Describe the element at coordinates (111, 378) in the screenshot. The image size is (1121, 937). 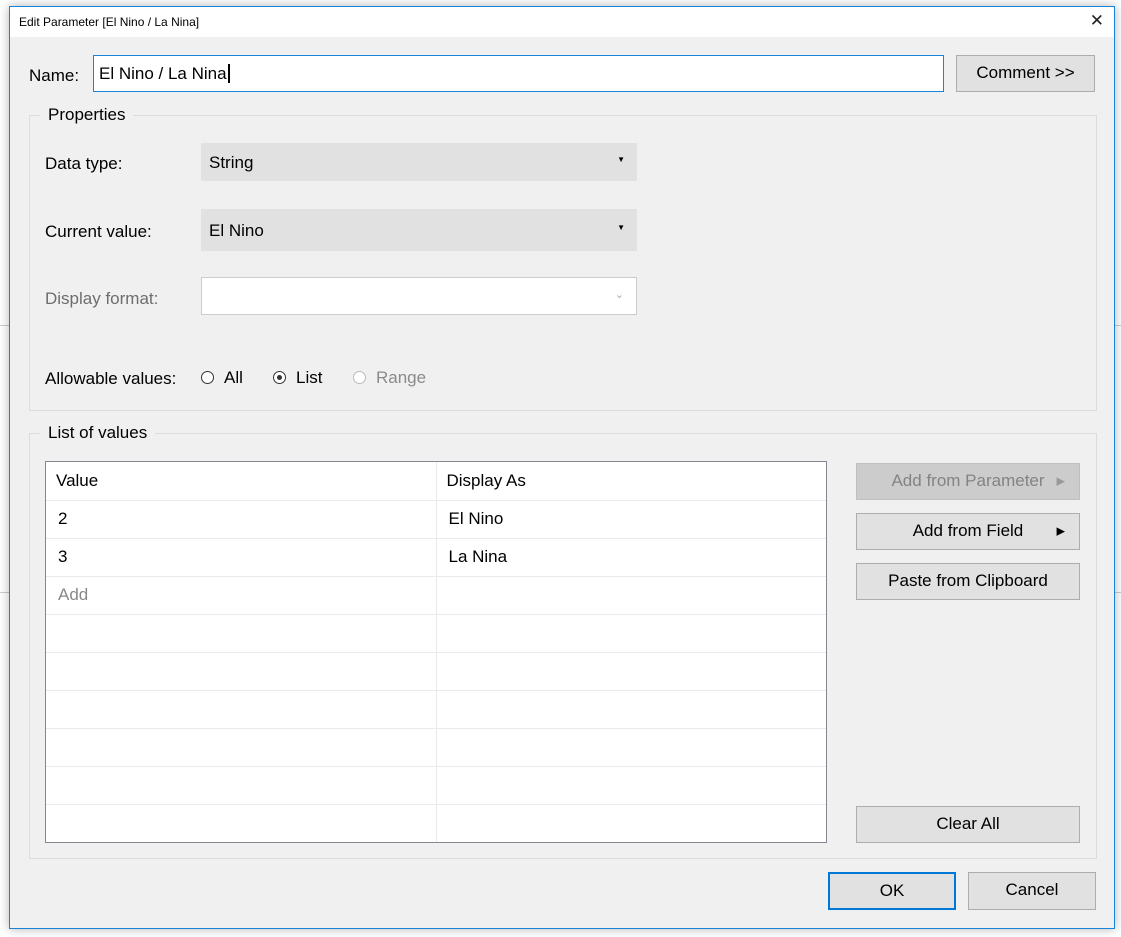
I see `allowable-values-label: Allowable values:` at that location.